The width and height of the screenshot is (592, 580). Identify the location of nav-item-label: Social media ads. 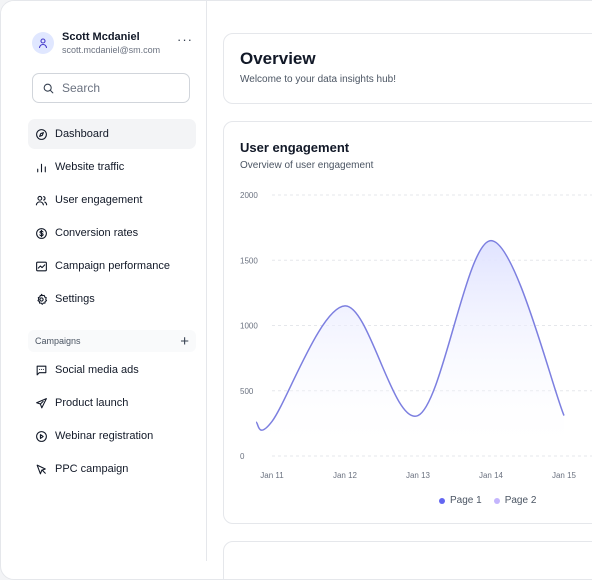
(97, 370).